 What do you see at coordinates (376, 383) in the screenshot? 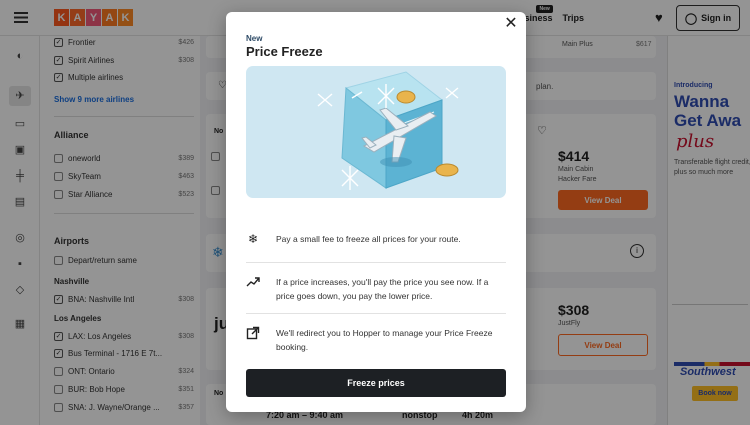
I see `freeze-prices-button: Freeze prices` at bounding box center [376, 383].